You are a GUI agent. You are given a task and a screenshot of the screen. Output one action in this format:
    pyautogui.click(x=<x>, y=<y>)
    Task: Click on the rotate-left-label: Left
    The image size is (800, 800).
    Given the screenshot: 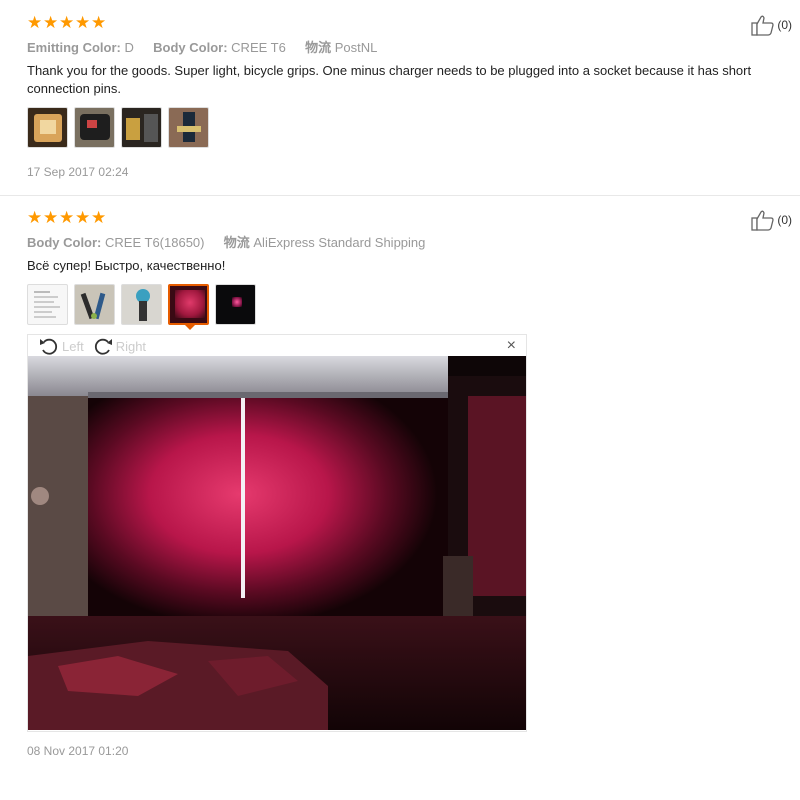 What is the action you would take?
    pyautogui.click(x=73, y=346)
    